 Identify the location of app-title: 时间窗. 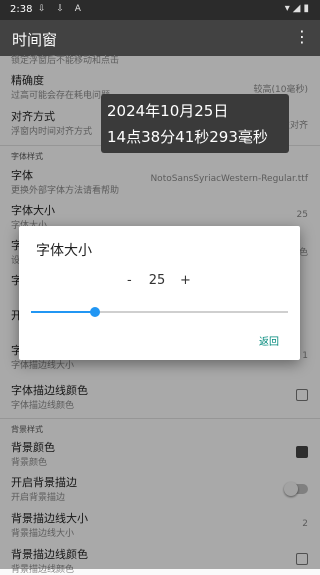
(35, 40).